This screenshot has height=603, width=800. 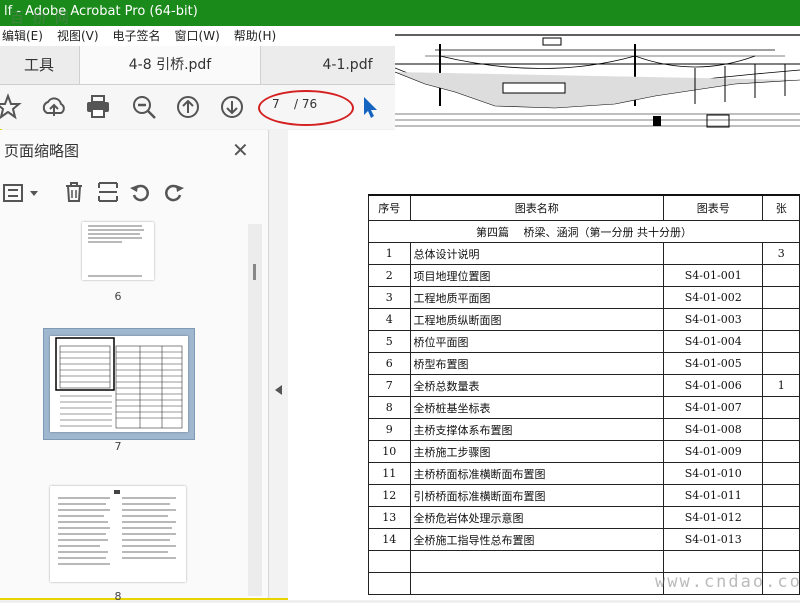 I want to click on thumbnails-scrollbar, so click(x=255, y=410).